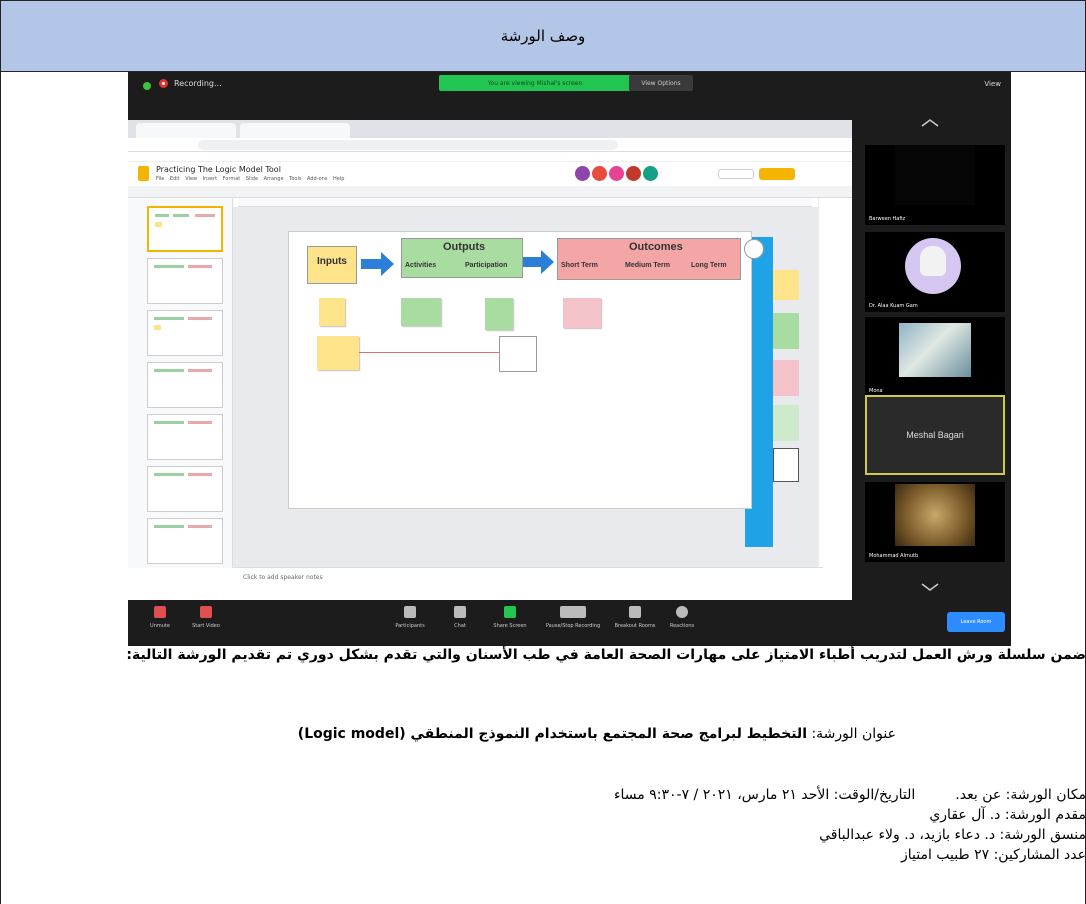 This screenshot has width=1086, height=904. I want to click on outcomes-label: Outcomes, so click(656, 247).